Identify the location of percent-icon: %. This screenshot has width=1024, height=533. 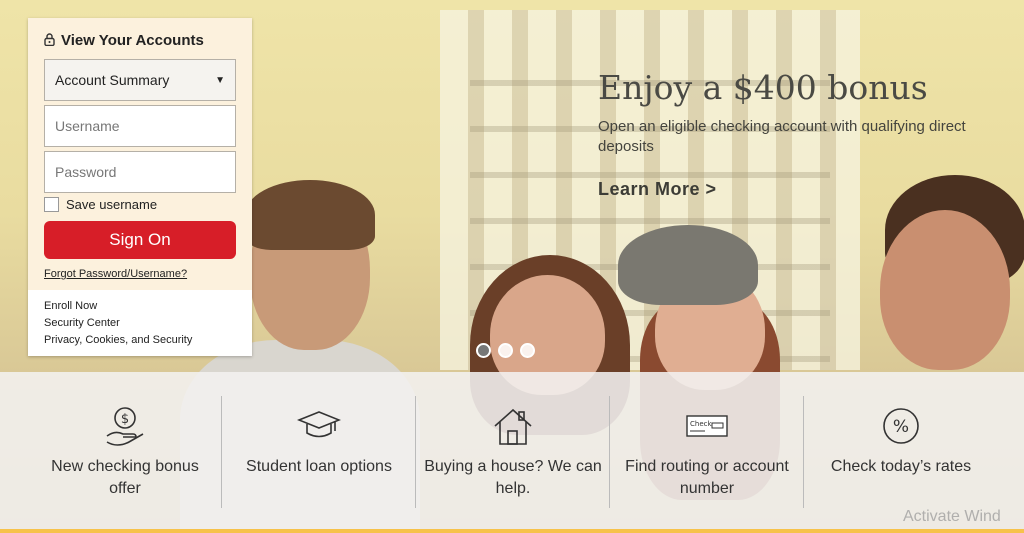
(901, 426).